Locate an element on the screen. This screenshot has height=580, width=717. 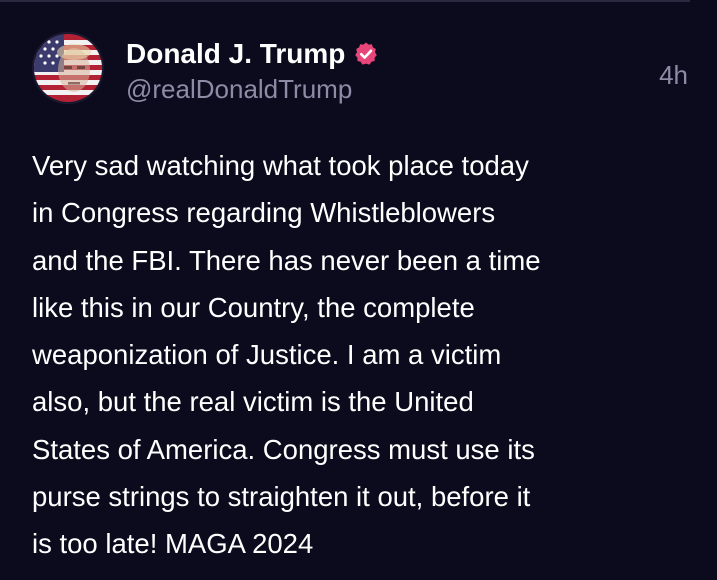
divider is located at coordinates (345, 1).